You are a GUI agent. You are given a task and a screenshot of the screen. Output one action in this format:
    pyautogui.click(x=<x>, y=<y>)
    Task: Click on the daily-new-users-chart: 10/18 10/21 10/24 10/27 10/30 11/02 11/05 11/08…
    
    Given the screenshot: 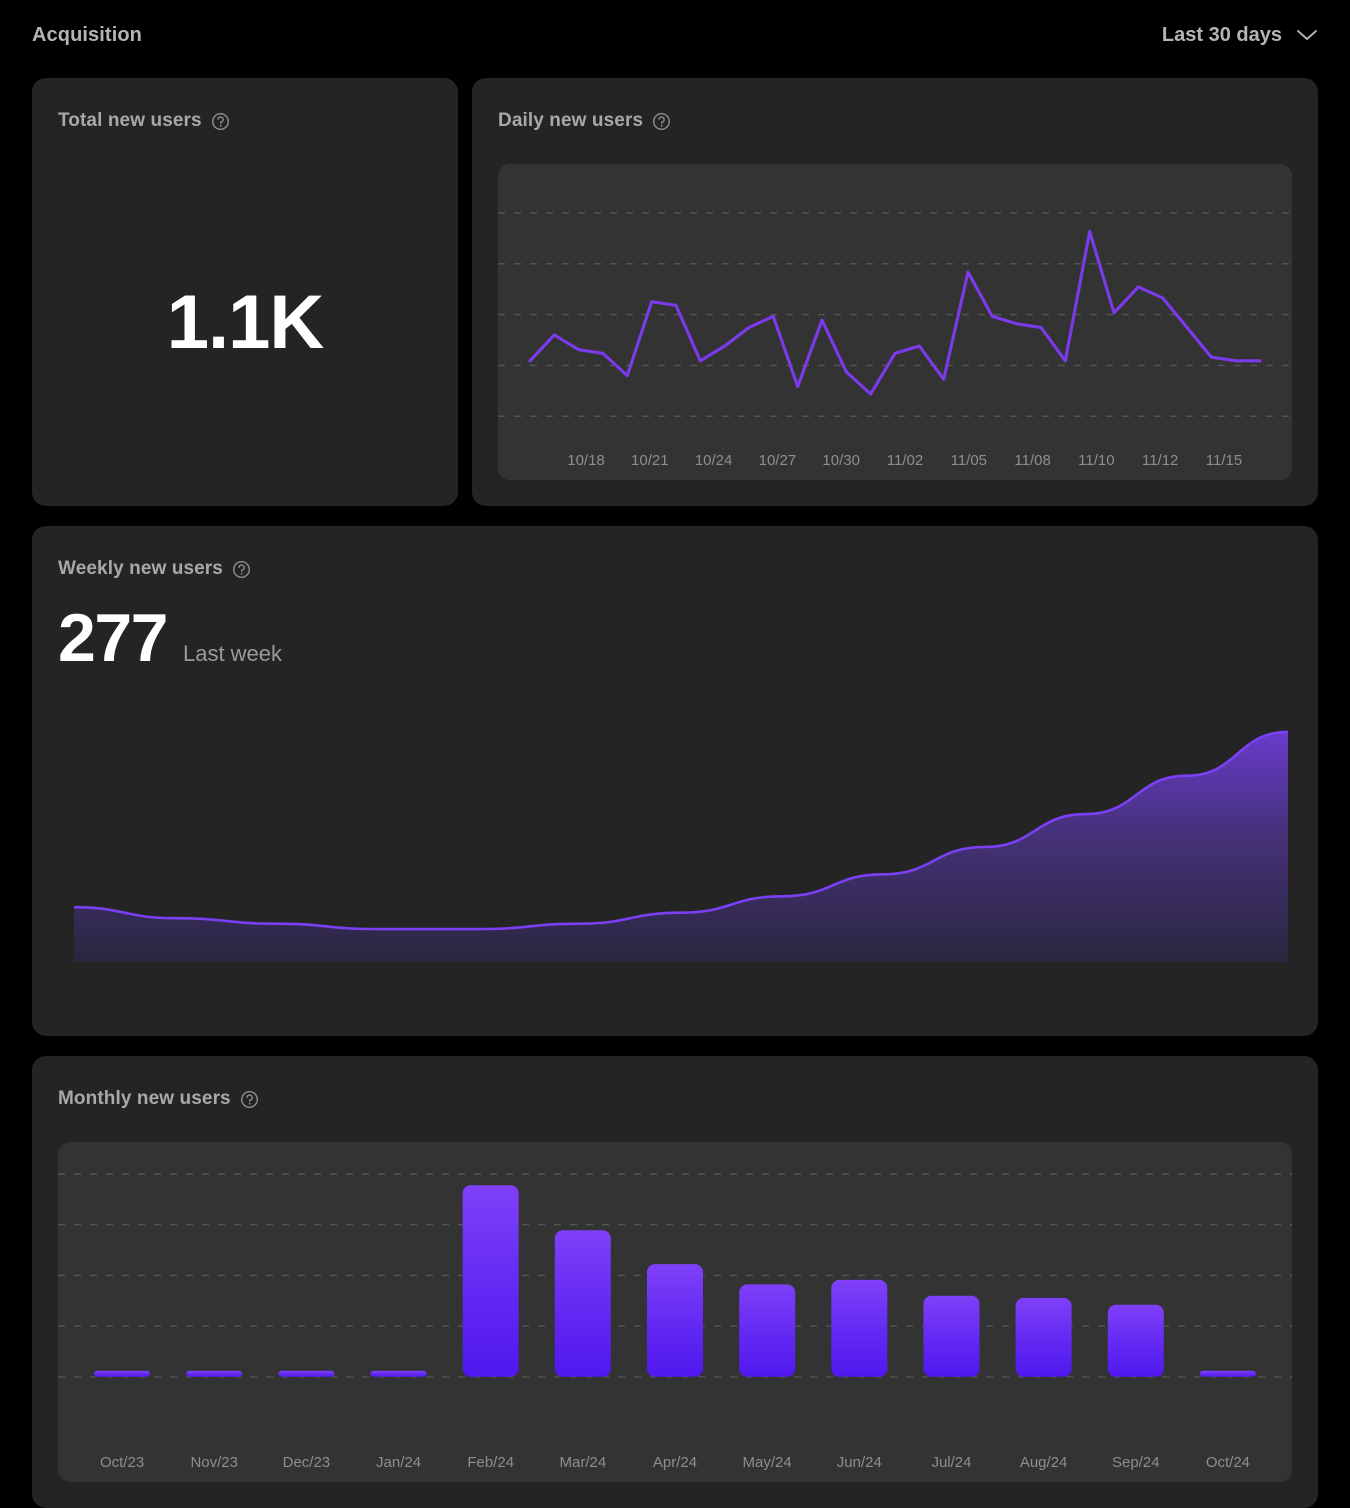 What is the action you would take?
    pyautogui.click(x=895, y=322)
    